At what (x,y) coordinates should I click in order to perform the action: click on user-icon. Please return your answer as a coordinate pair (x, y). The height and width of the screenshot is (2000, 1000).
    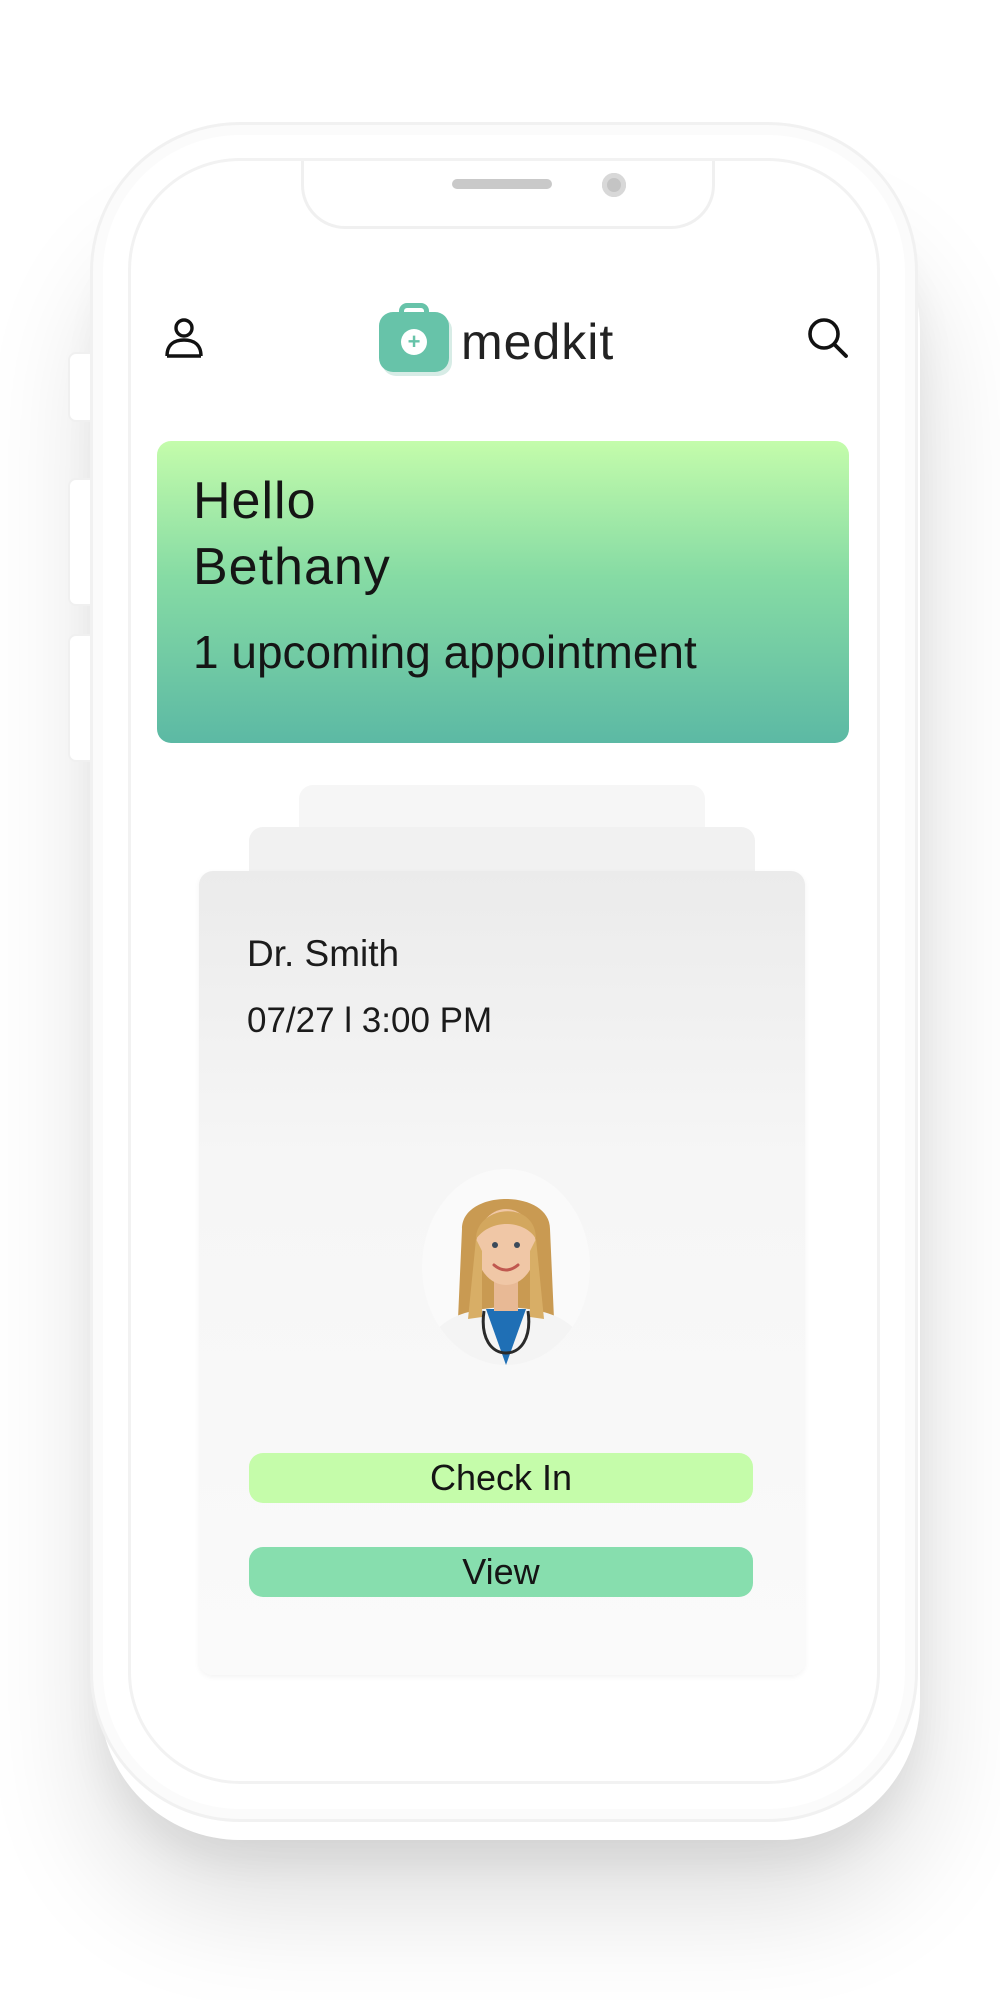
    Looking at the image, I should click on (184, 337).